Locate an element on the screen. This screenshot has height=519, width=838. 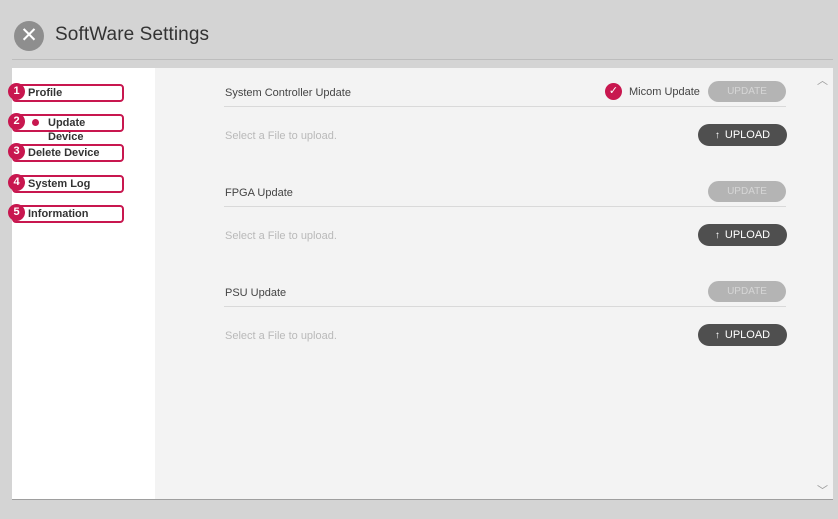
micom-update-checkbox: ✓ is located at coordinates (613, 91).